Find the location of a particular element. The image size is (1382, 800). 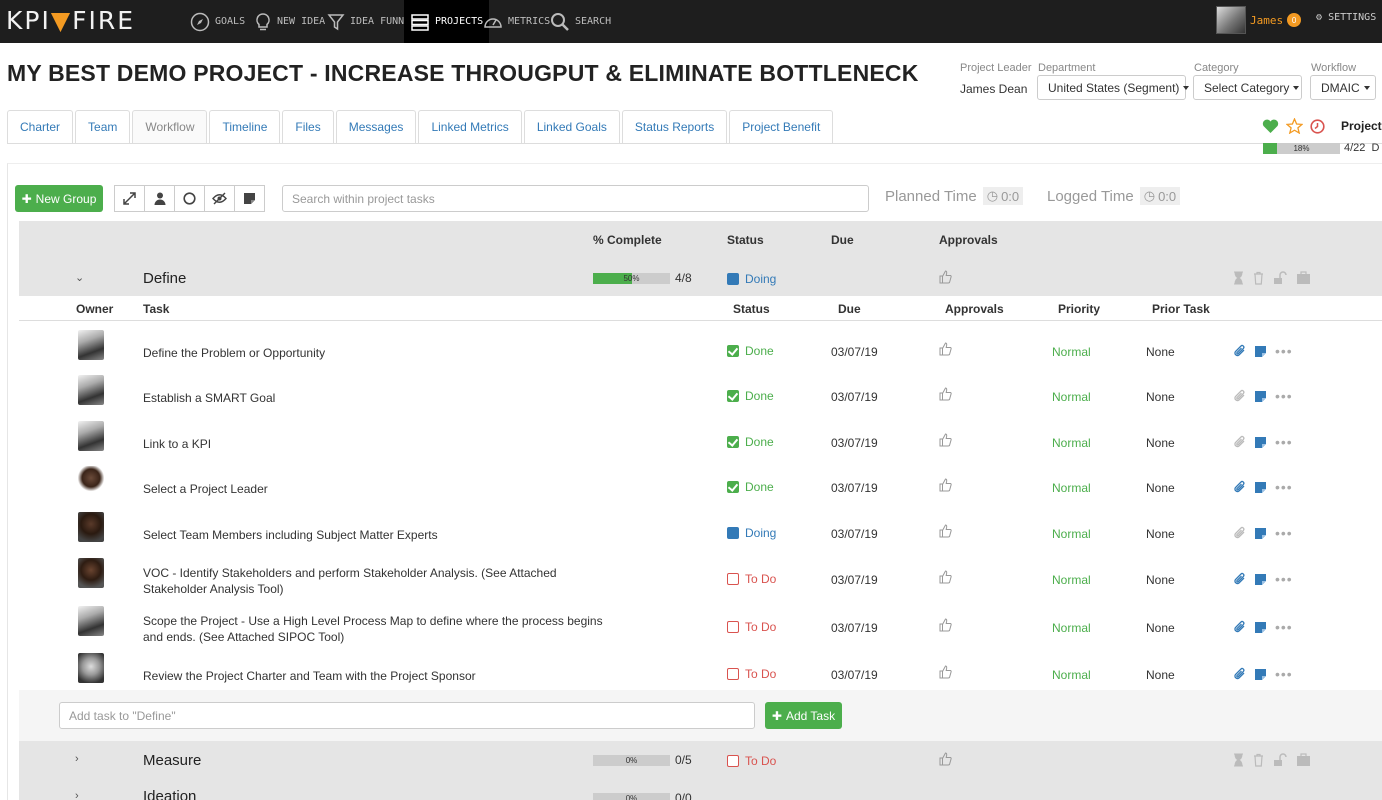

status-filter-button is located at coordinates (189, 198).